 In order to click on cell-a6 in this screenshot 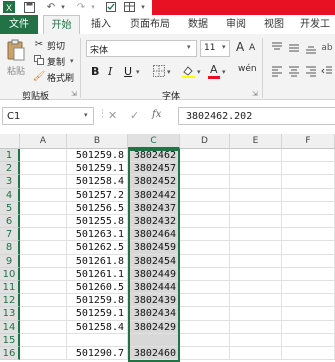, I will do `click(43, 222)`.